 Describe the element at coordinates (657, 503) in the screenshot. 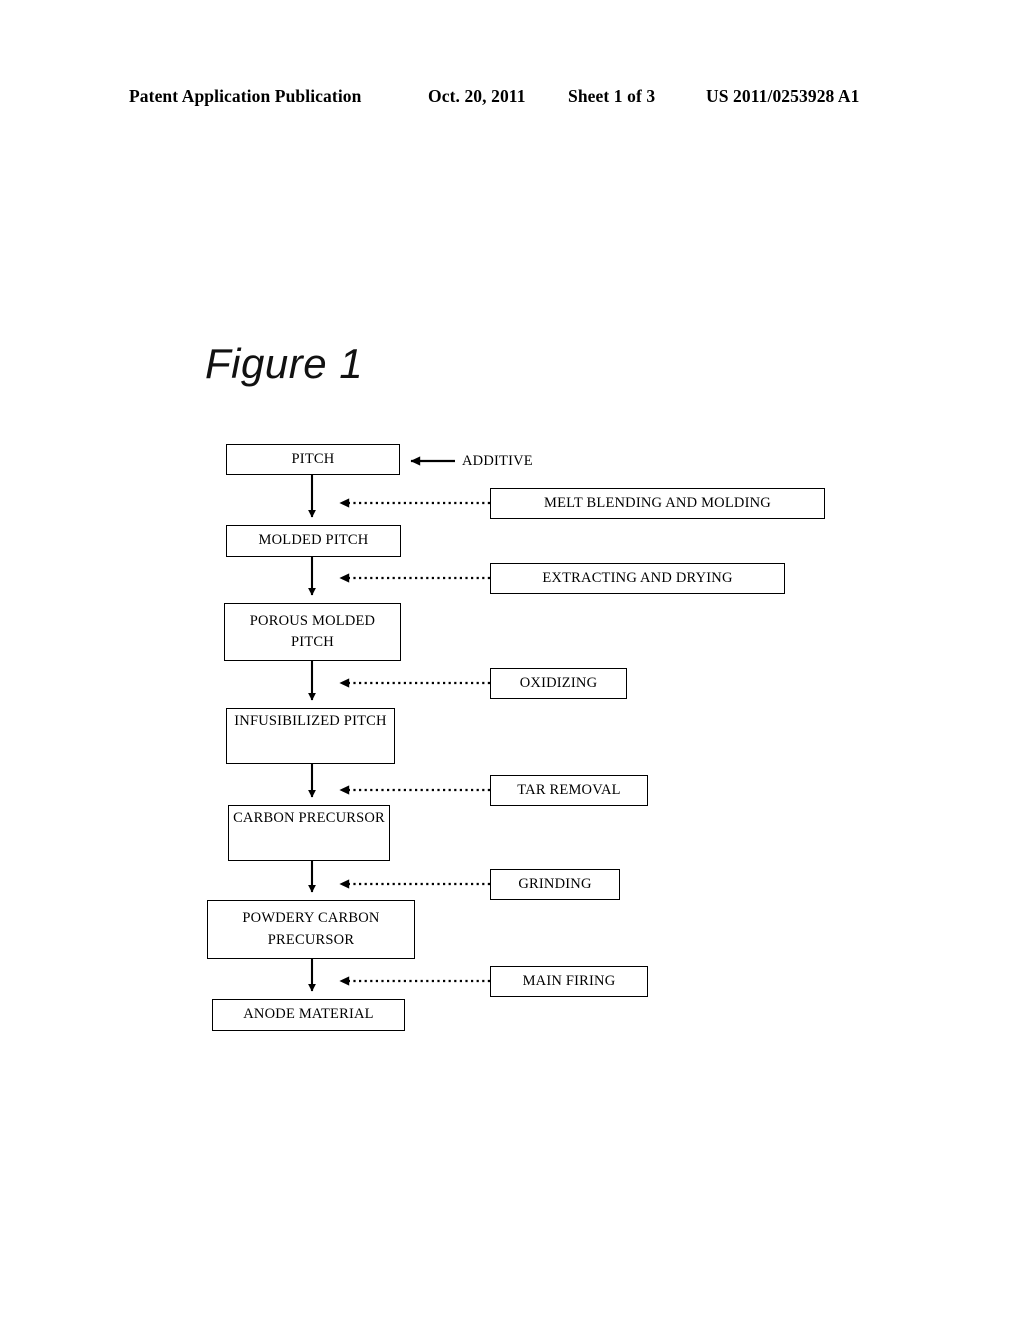

I see `process-node-melt-blending-and-molding: MELT BLENDING AND MOLDING` at that location.